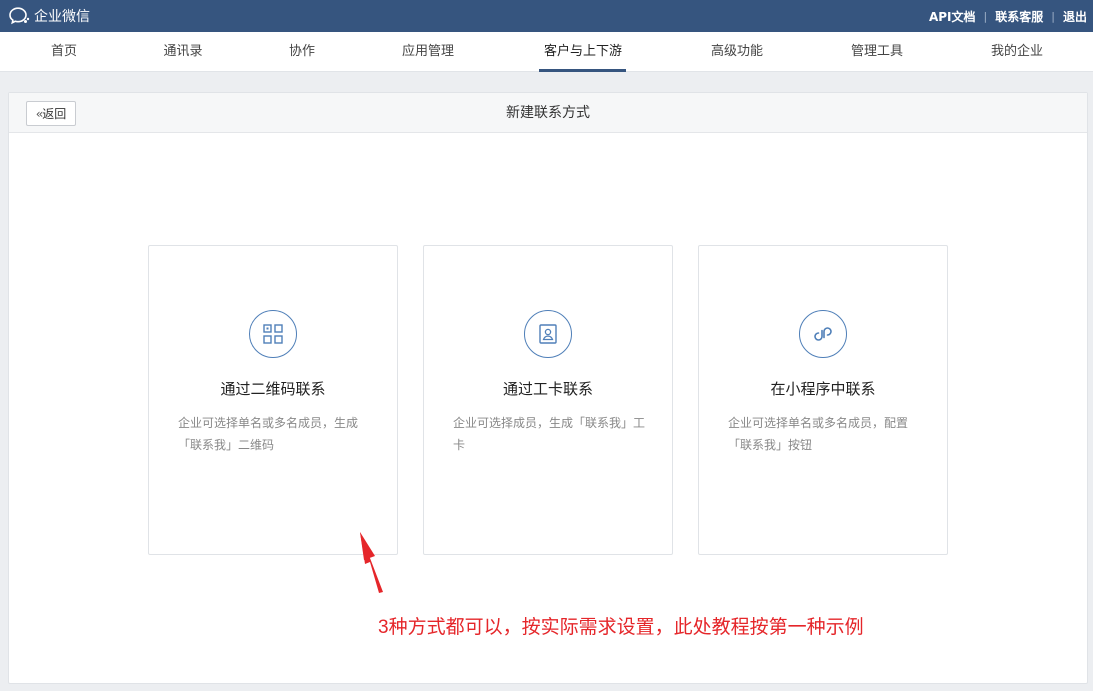  What do you see at coordinates (1019, 16) in the screenshot?
I see `contact-support-link: 联系客服` at bounding box center [1019, 16].